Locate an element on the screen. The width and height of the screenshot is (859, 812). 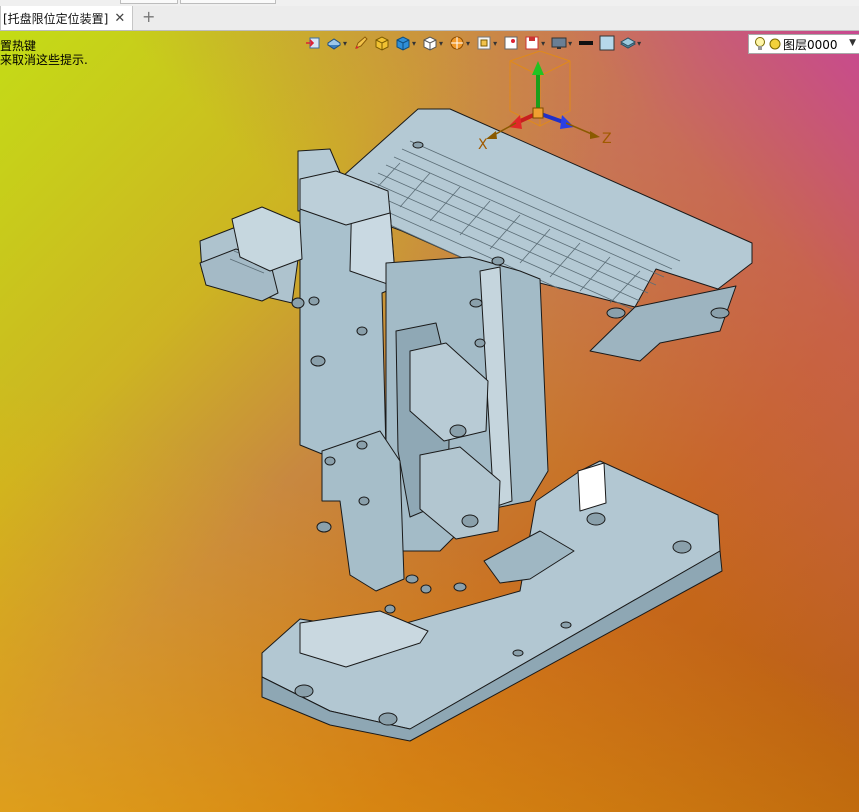
component-icon is located at coordinates (312, 43).